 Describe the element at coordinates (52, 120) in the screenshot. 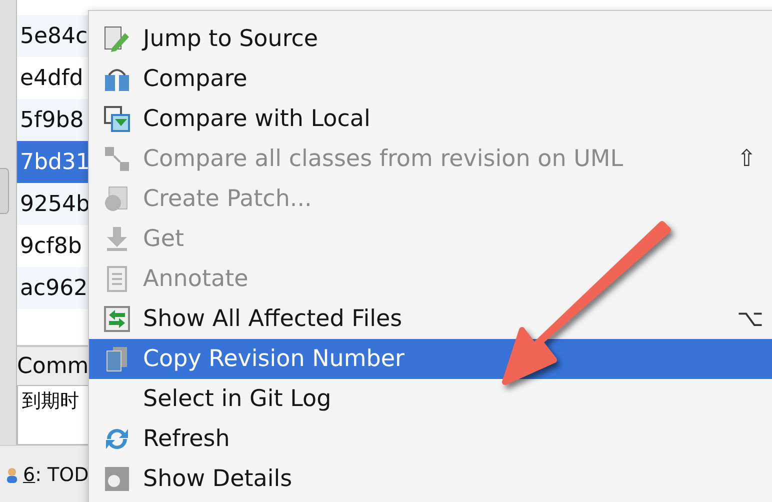

I see `commit-hash: 5f9b8` at that location.